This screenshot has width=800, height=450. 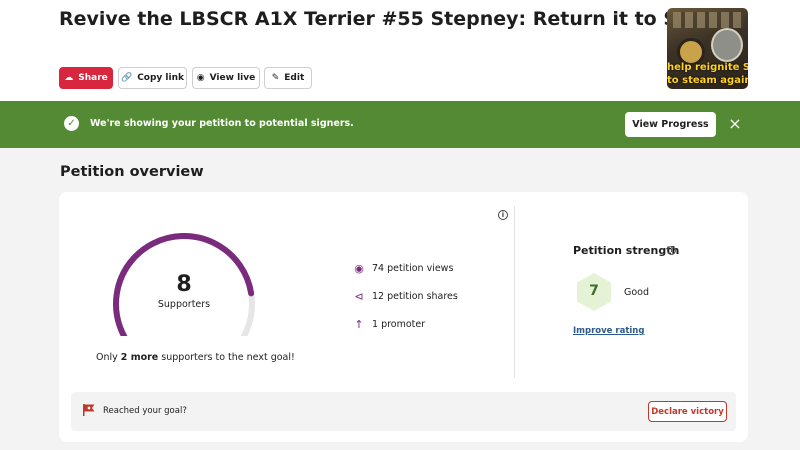 What do you see at coordinates (294, 78) in the screenshot?
I see `edit-label: Edit` at bounding box center [294, 78].